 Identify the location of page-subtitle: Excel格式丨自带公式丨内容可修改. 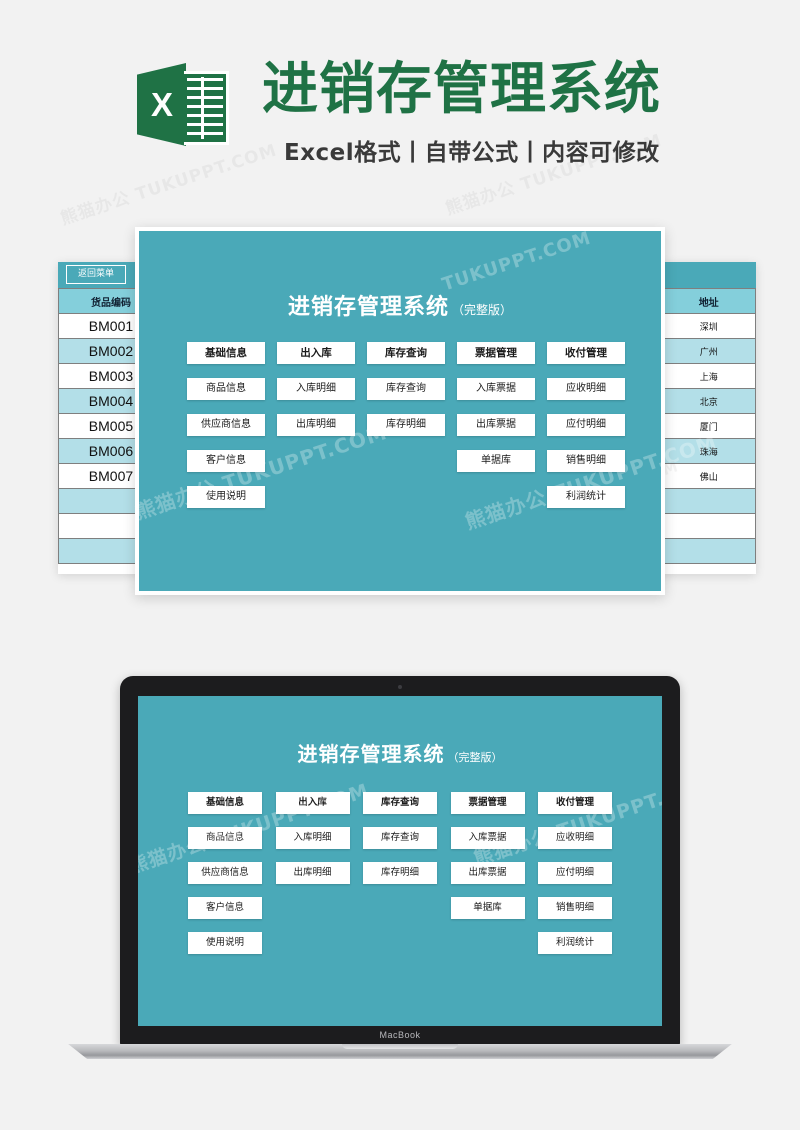
(472, 153).